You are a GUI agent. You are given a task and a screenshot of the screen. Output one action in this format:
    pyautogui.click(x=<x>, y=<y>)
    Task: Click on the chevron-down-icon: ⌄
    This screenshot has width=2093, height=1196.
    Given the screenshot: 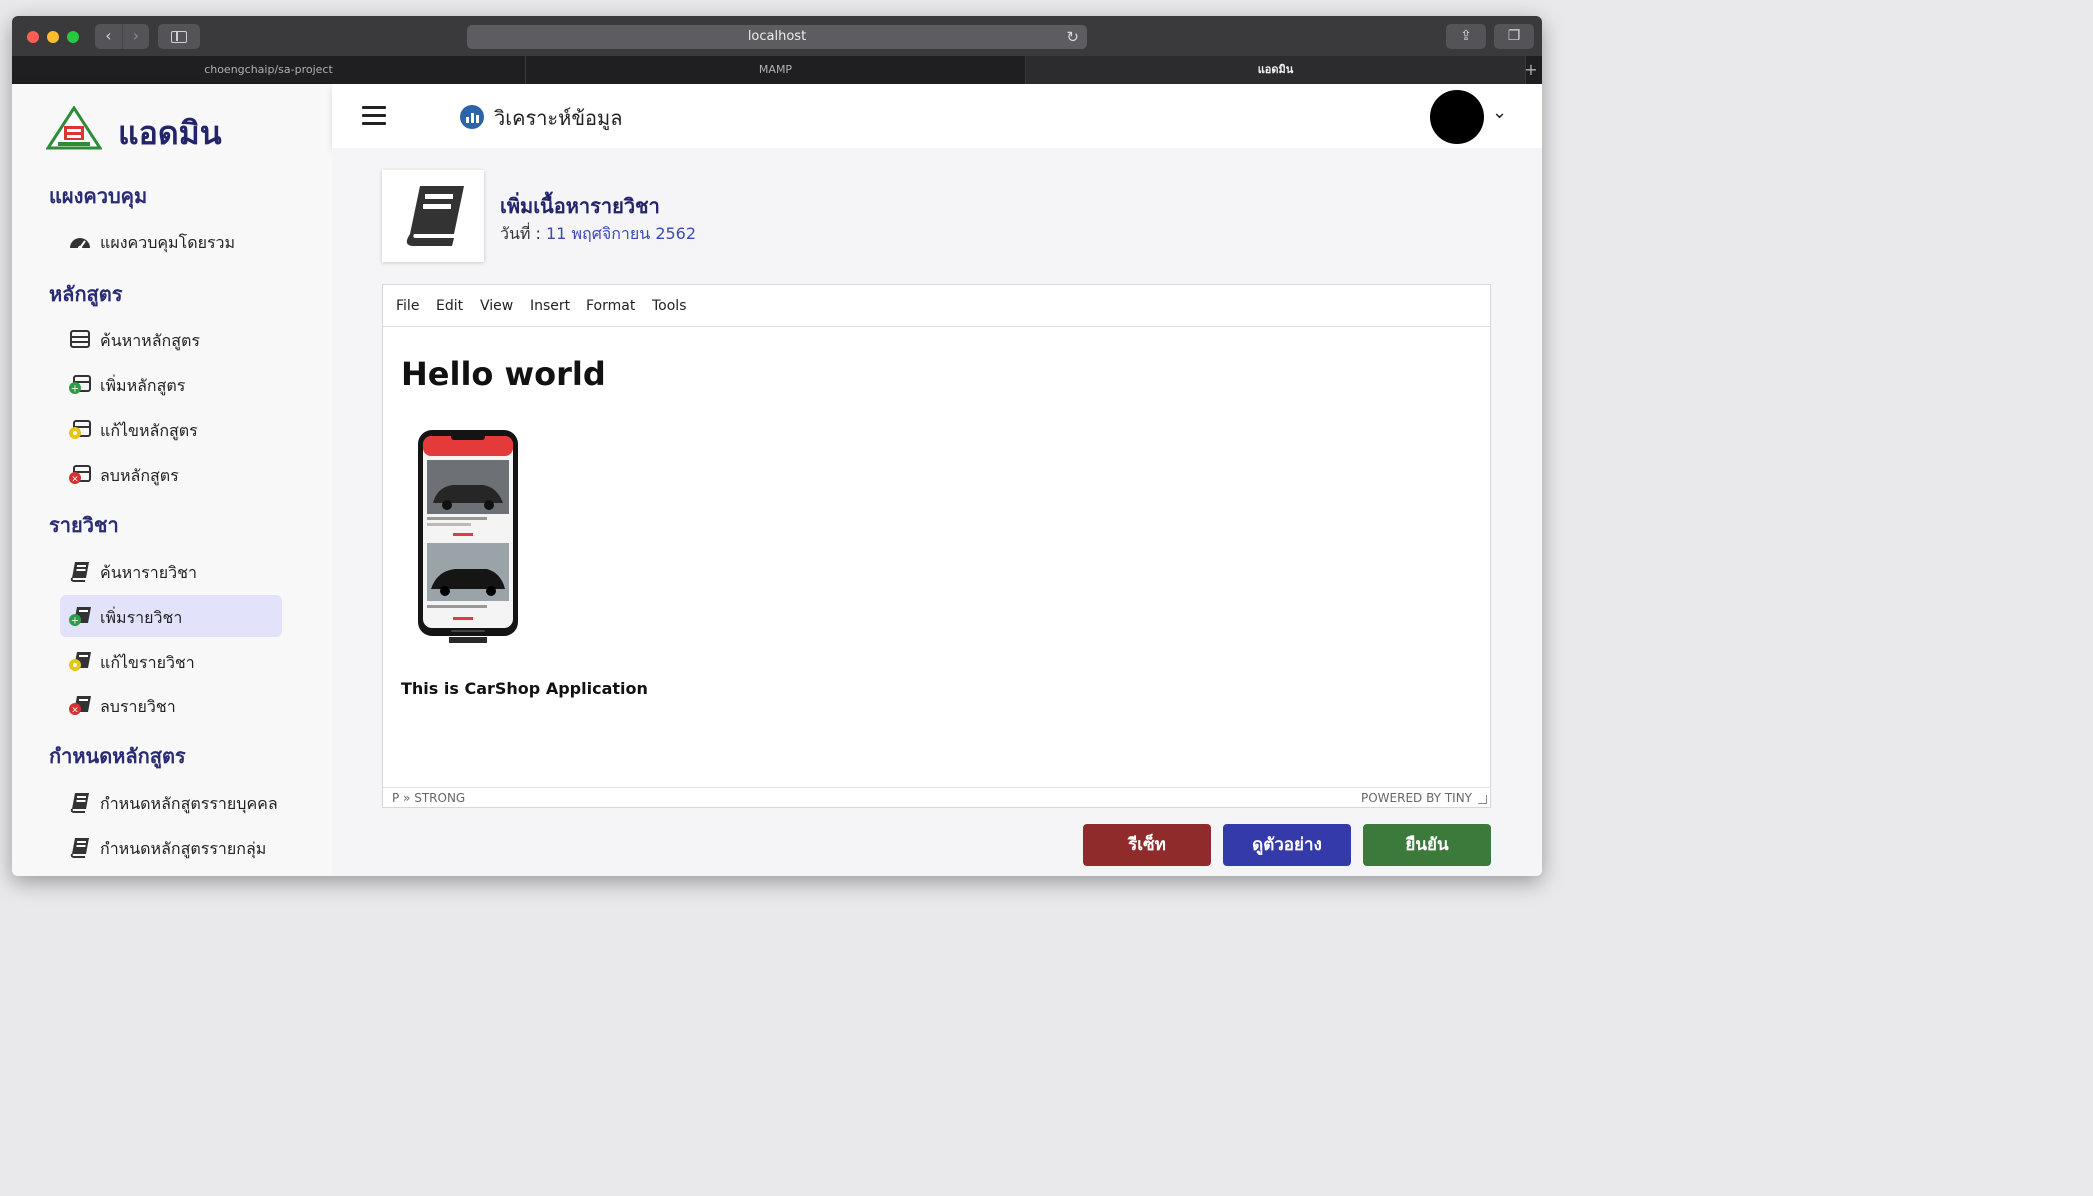 What is the action you would take?
    pyautogui.click(x=1499, y=112)
    